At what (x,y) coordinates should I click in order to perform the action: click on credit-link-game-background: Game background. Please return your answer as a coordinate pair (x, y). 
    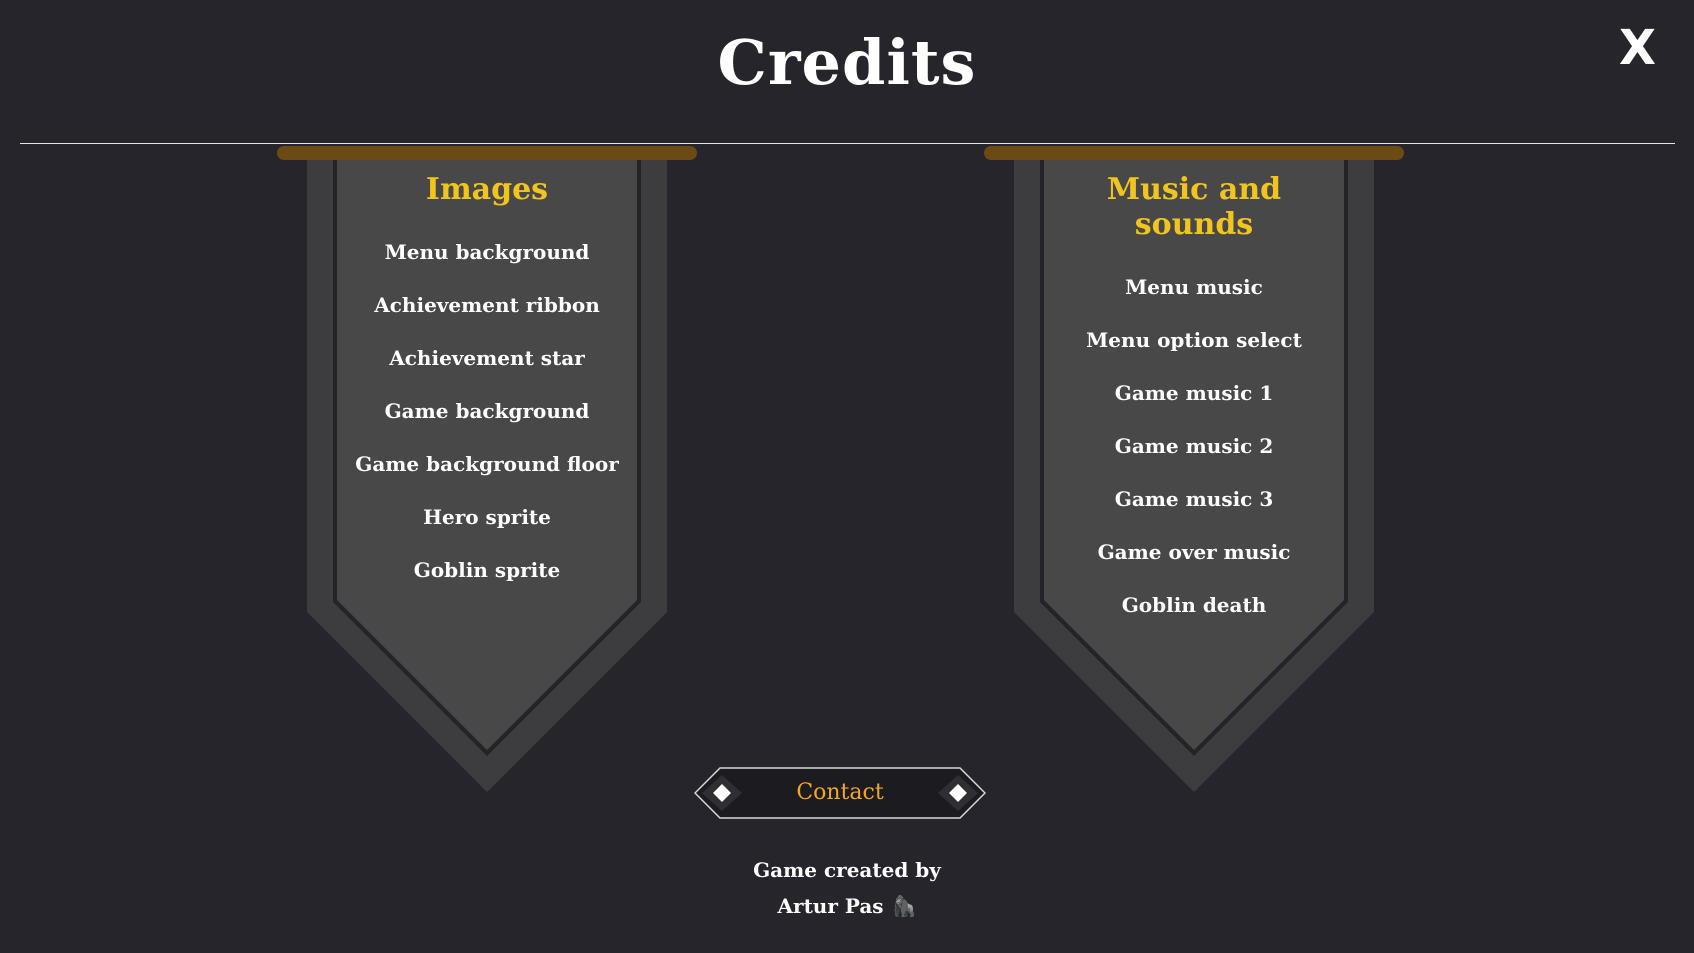
    Looking at the image, I should click on (487, 411).